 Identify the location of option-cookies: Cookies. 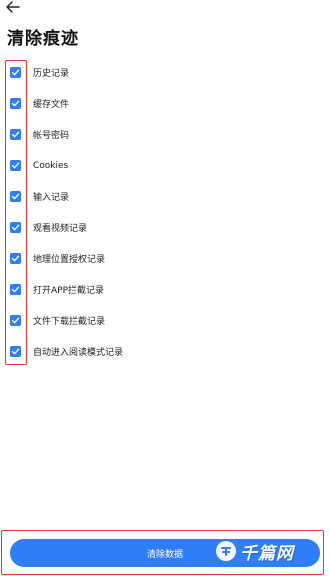
(165, 165).